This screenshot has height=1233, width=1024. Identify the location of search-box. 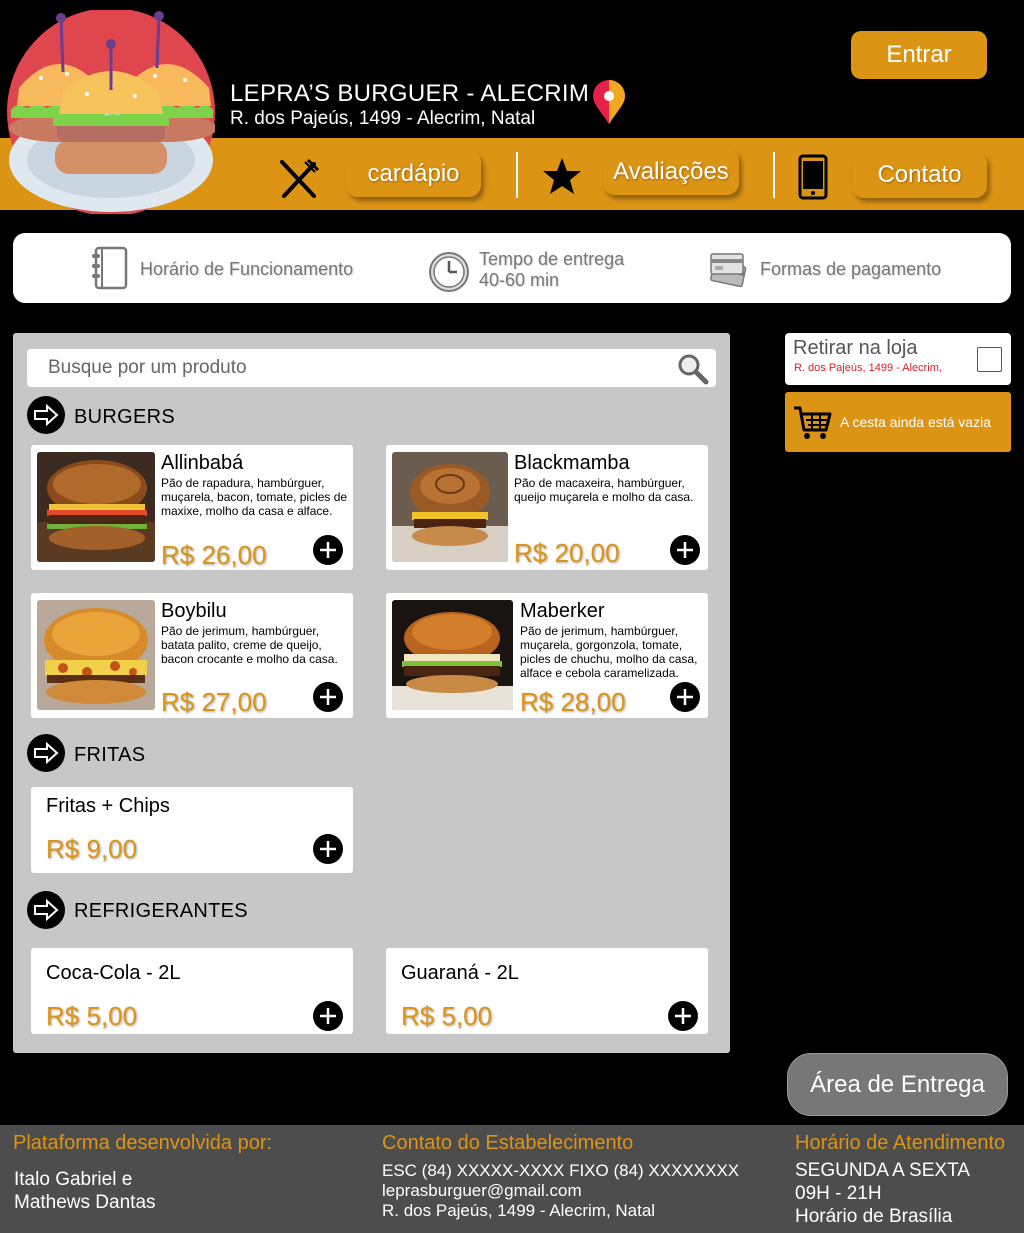
(371, 368).